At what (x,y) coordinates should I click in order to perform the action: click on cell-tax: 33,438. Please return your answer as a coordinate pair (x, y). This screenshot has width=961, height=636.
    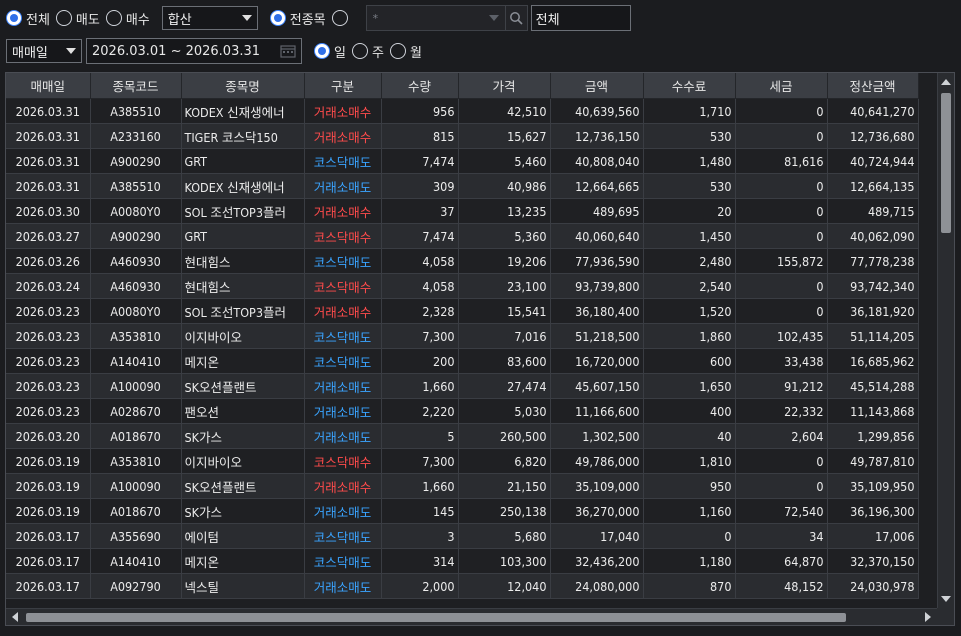
    Looking at the image, I should click on (781, 361).